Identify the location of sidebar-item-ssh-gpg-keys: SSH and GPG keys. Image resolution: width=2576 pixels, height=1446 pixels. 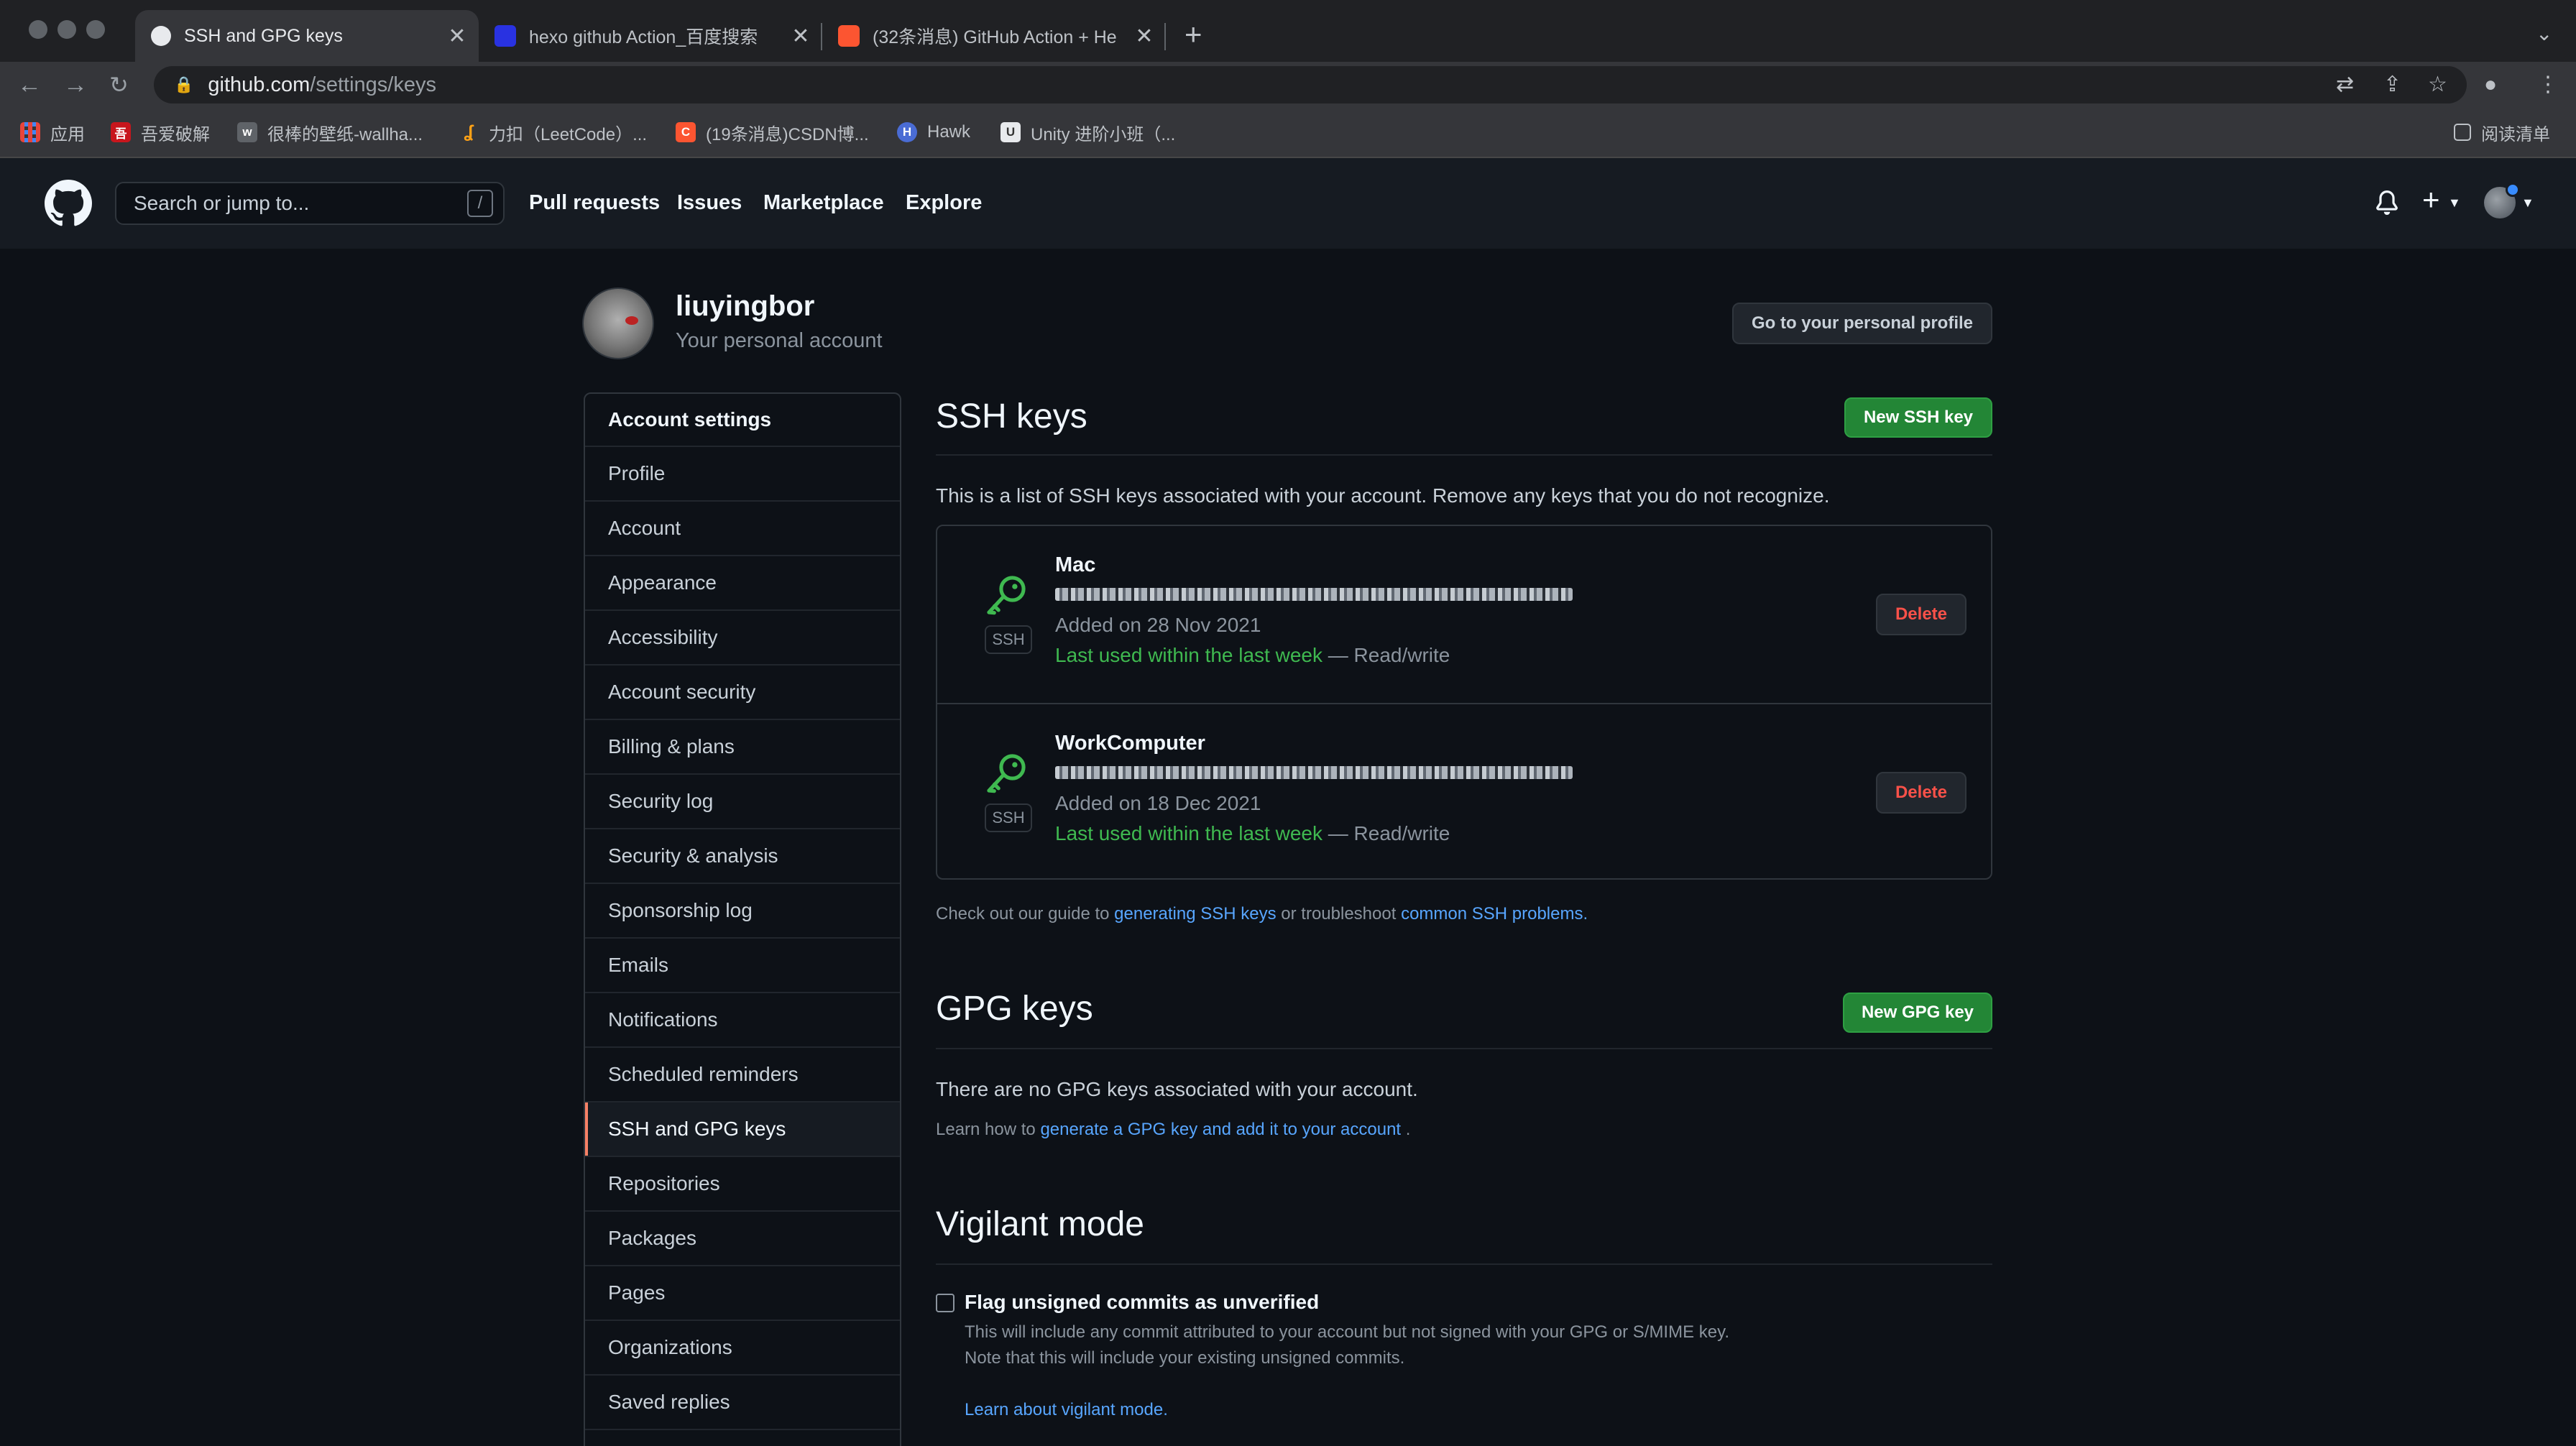
(742, 1129).